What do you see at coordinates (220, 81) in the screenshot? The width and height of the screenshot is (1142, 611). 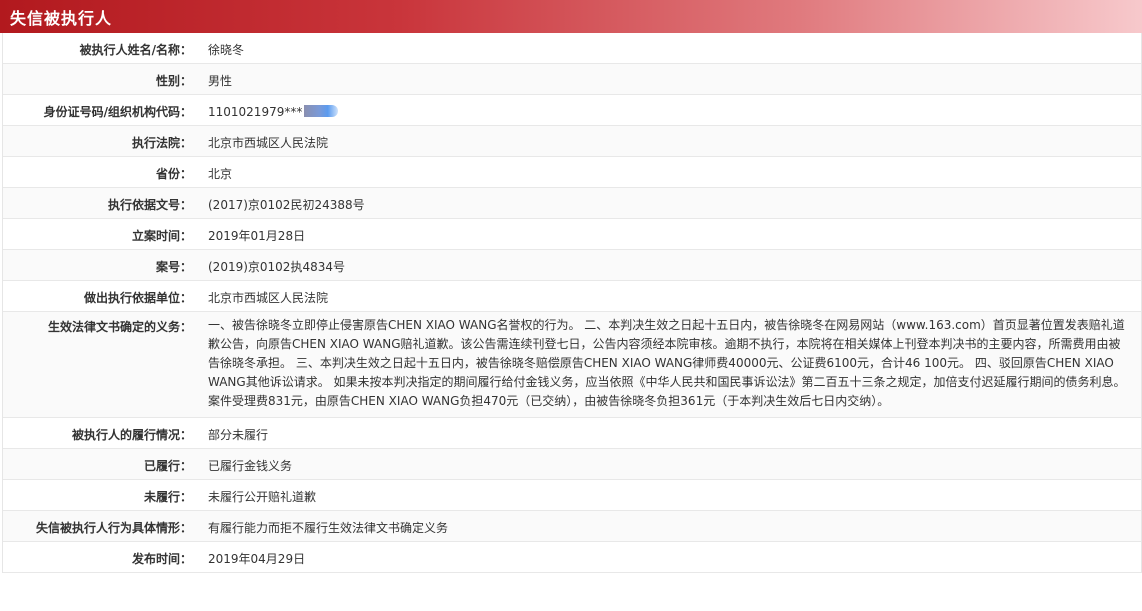 I see `field-value: 男性` at bounding box center [220, 81].